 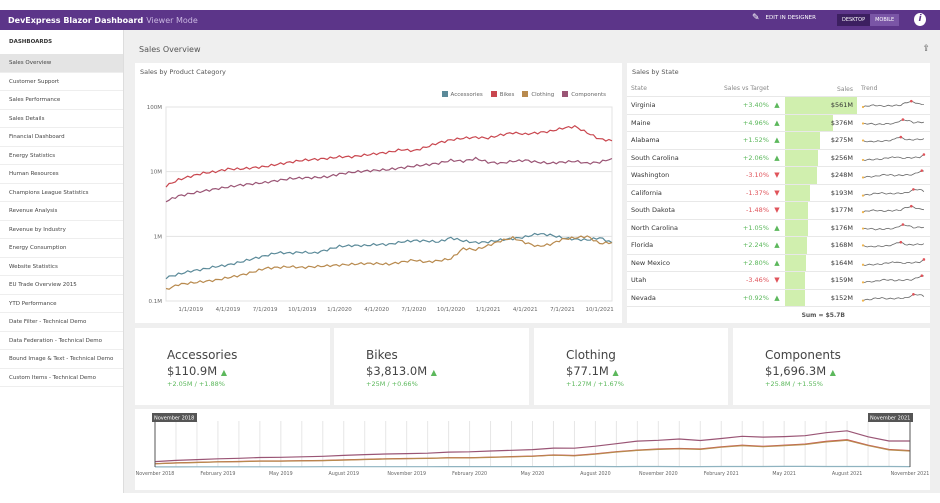 What do you see at coordinates (61, 156) in the screenshot?
I see `sidebar-item: Energy Statistics` at bounding box center [61, 156].